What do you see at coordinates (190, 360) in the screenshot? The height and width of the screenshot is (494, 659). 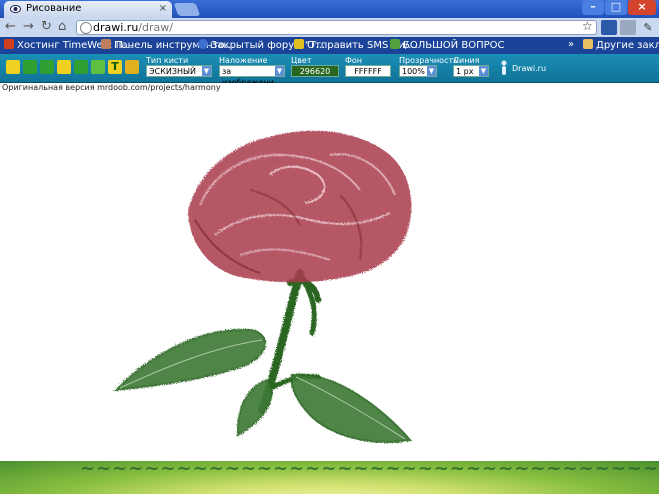 I see `left-leaf` at bounding box center [190, 360].